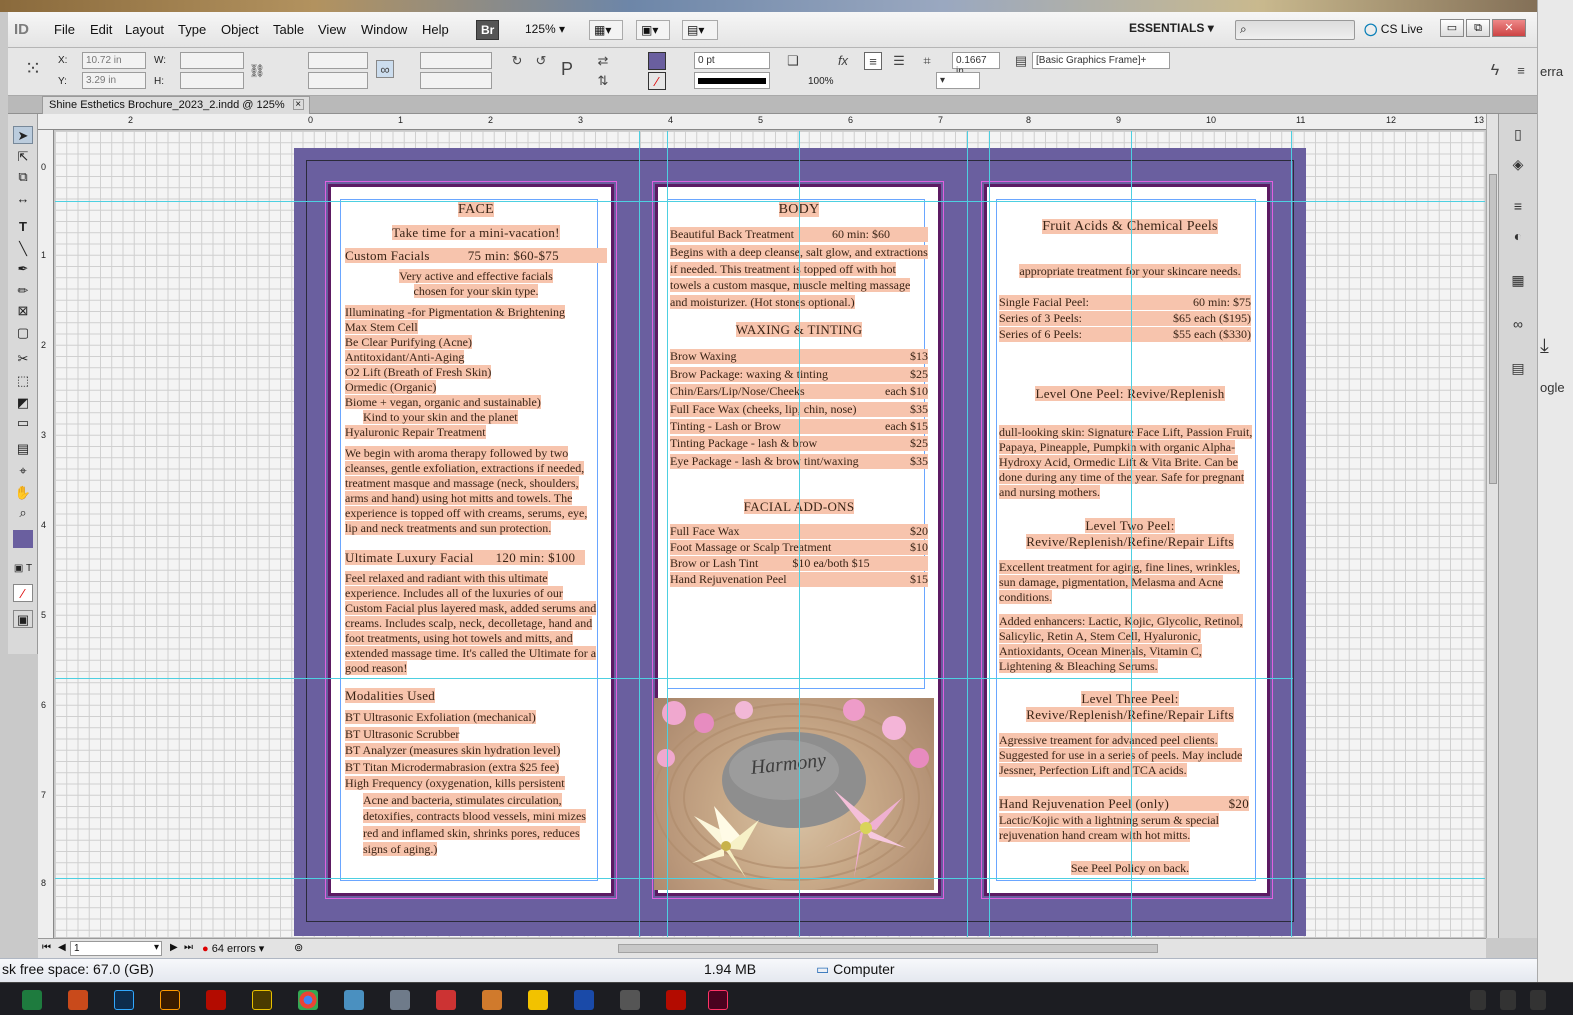 This screenshot has height=1015, width=1573. Describe the element at coordinates (216, 1000) in the screenshot. I see `acrobat-icon` at that location.